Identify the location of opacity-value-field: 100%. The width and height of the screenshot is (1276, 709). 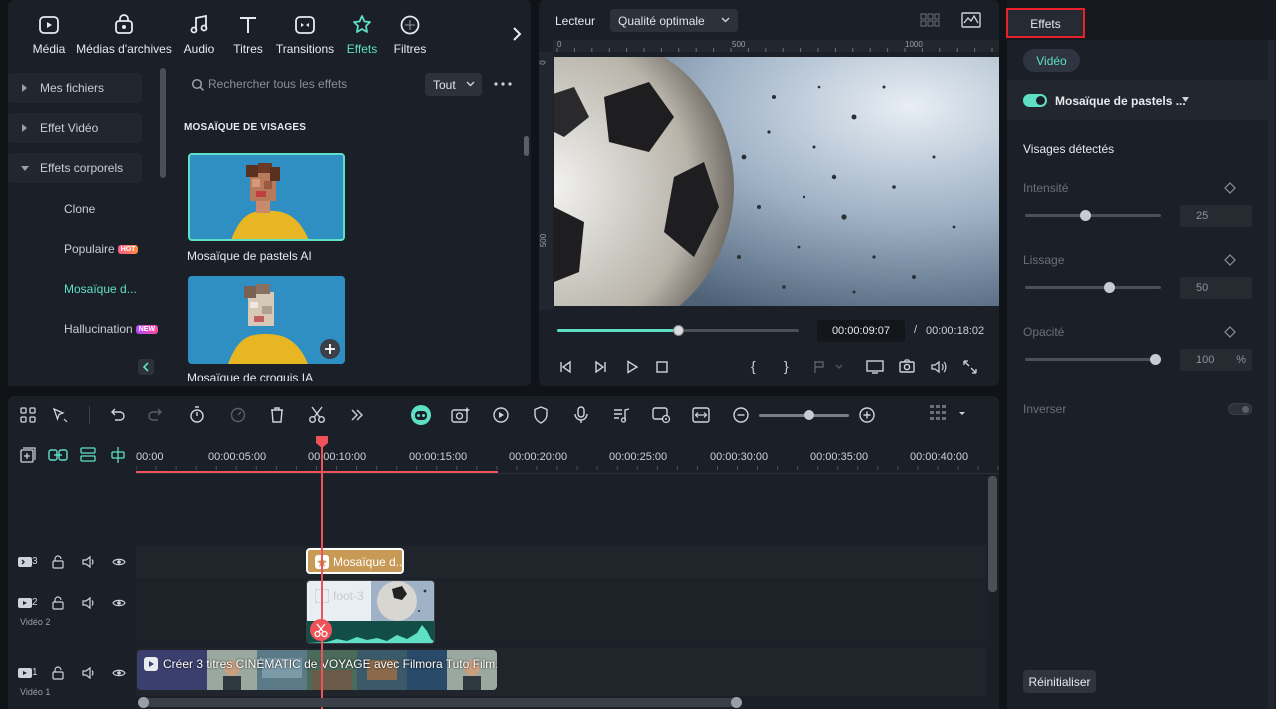
(1216, 360).